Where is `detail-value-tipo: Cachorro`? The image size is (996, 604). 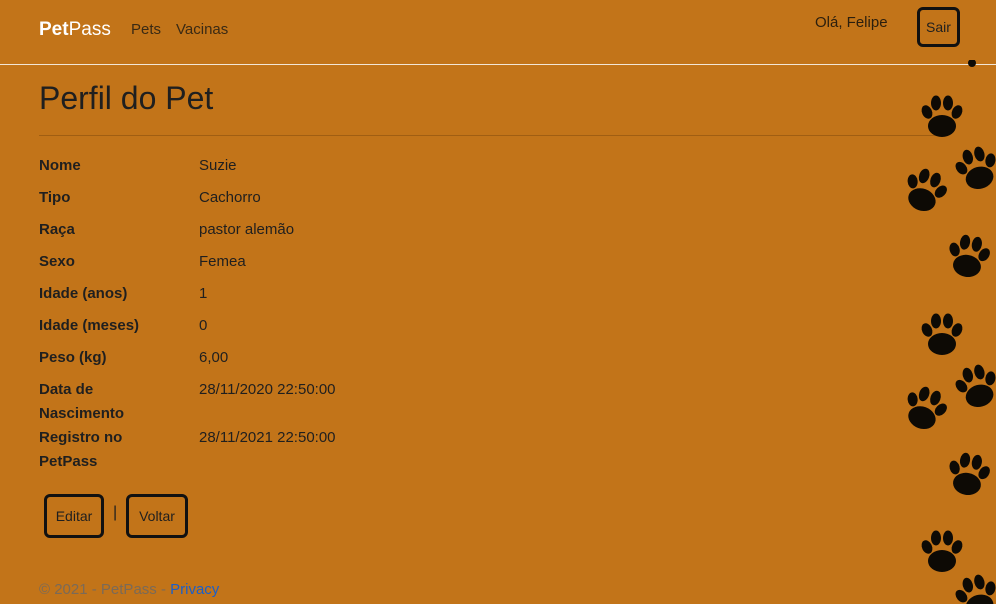 detail-value-tipo: Cachorro is located at coordinates (230, 197).